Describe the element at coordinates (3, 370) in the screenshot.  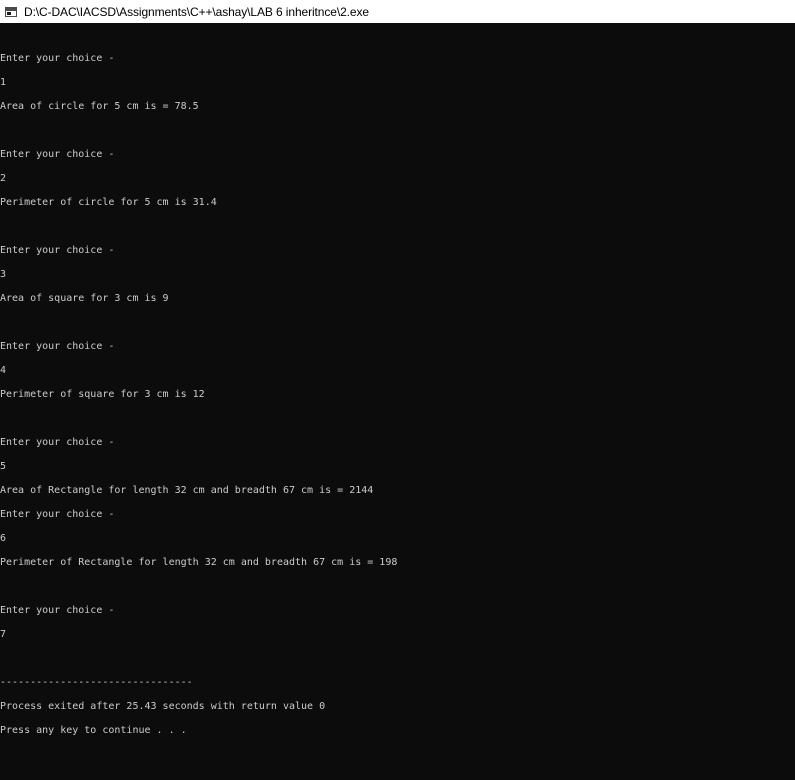
I see `console-line: 4` at that location.